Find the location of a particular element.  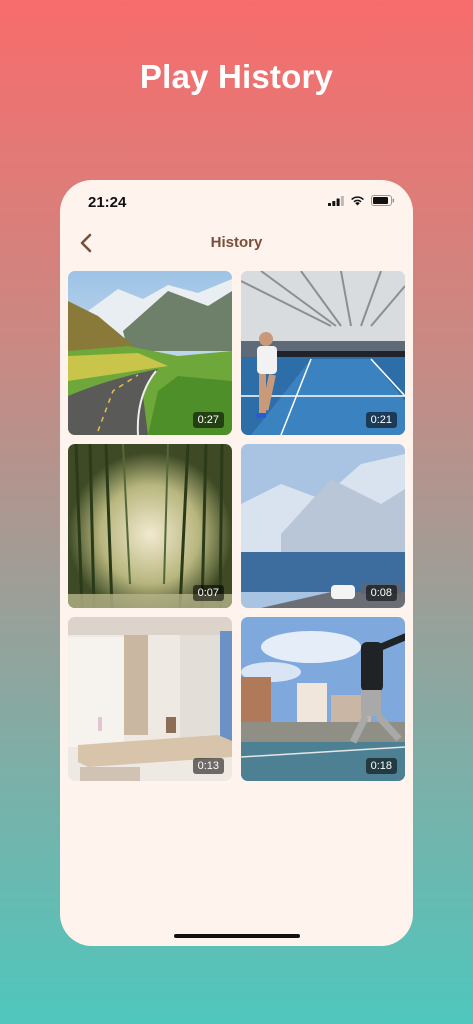

video-thumbnail: 0:18 is located at coordinates (323, 699).